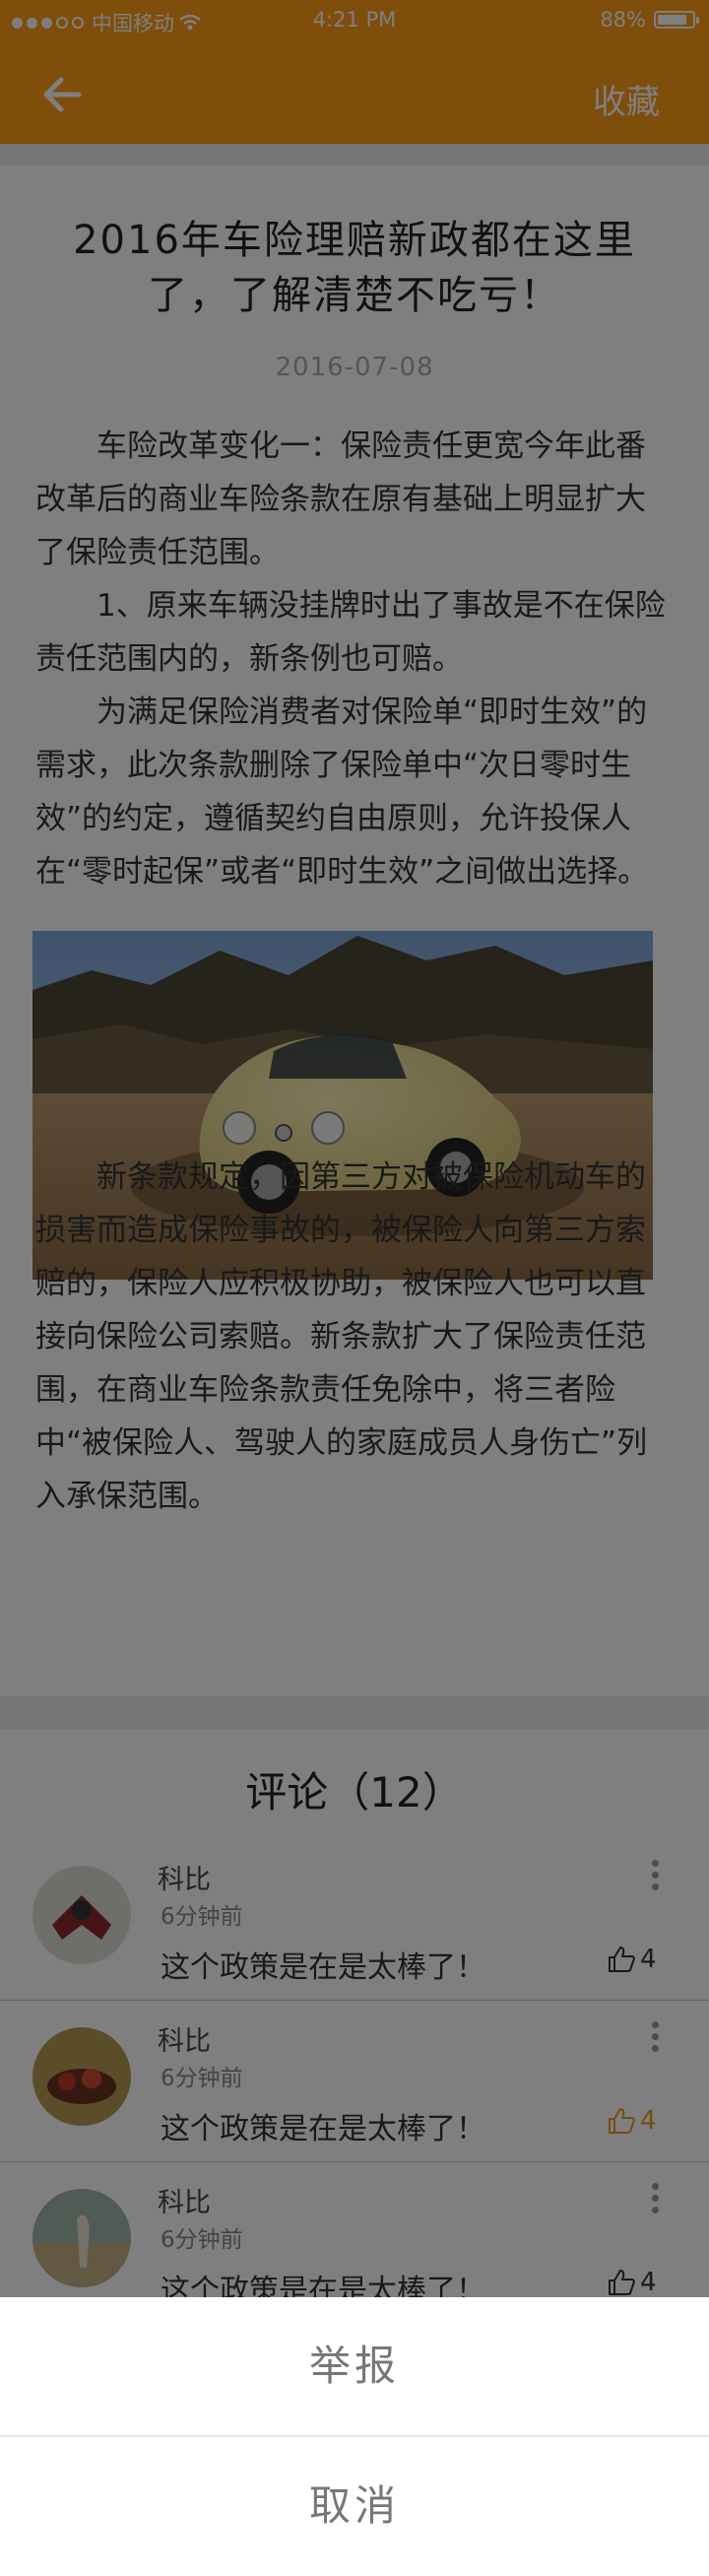  Describe the element at coordinates (354, 2506) in the screenshot. I see `cancel-button: 取消` at that location.